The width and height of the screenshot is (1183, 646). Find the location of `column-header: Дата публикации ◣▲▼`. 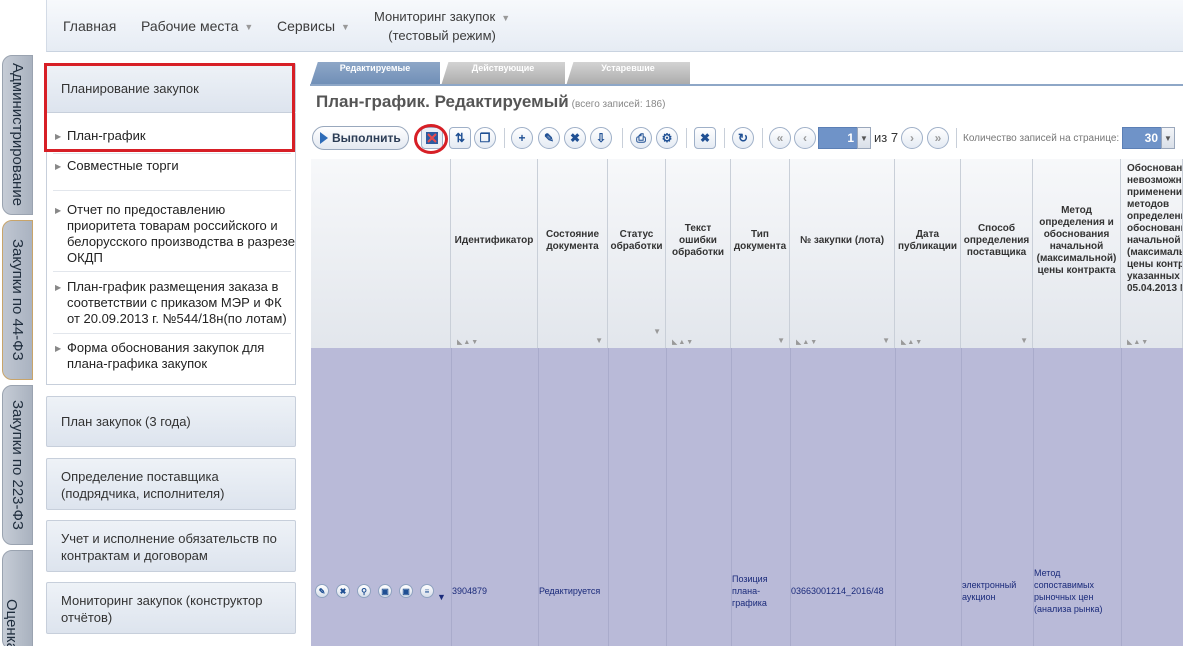

column-header: Дата публикации ◣▲▼ is located at coordinates (928, 253).